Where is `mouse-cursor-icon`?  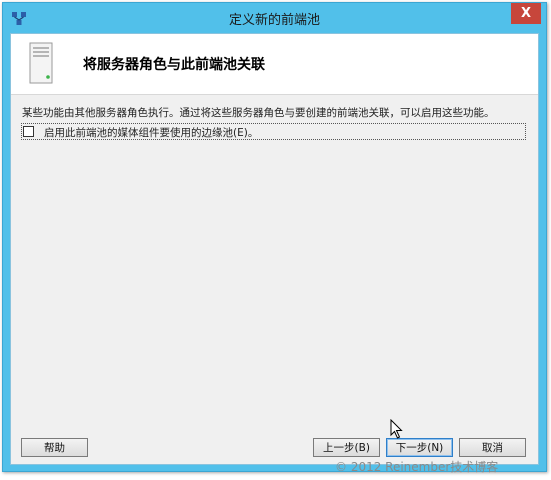 mouse-cursor-icon is located at coordinates (397, 429).